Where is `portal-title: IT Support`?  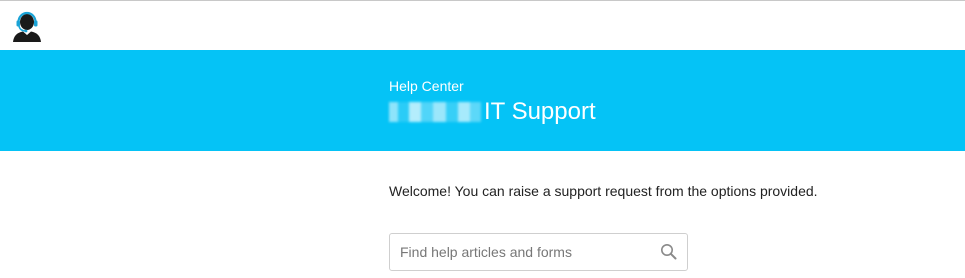
portal-title: IT Support is located at coordinates (492, 112).